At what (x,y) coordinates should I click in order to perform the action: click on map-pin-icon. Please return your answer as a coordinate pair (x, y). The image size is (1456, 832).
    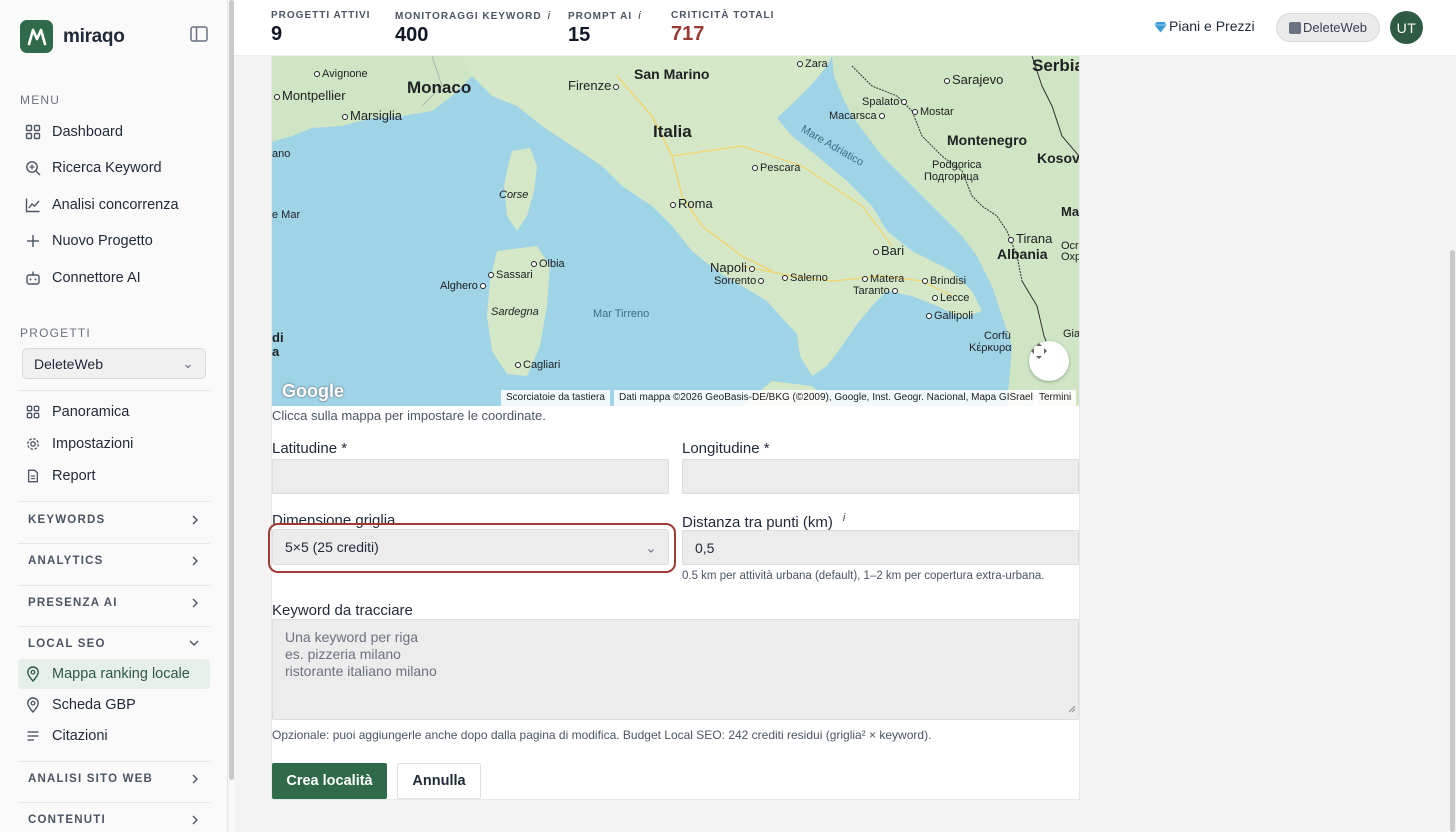
    Looking at the image, I should click on (33, 674).